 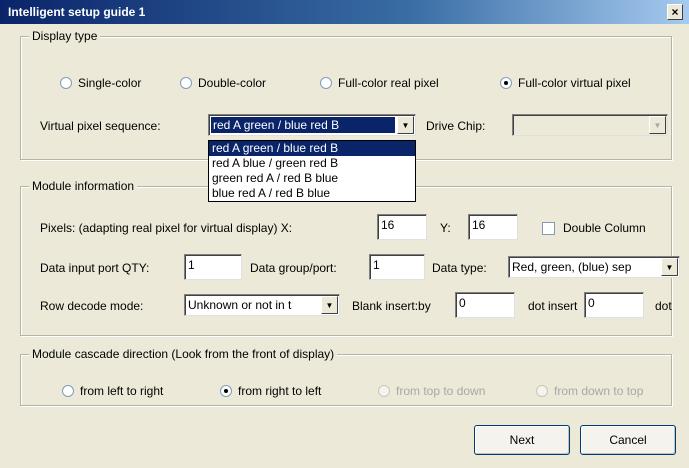 What do you see at coordinates (493, 227) in the screenshot?
I see `pixels-y-input: 16` at bounding box center [493, 227].